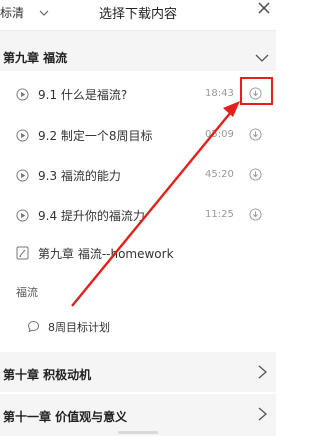 The image size is (320, 436). Describe the element at coordinates (264, 8) in the screenshot. I see `close-icon` at that location.